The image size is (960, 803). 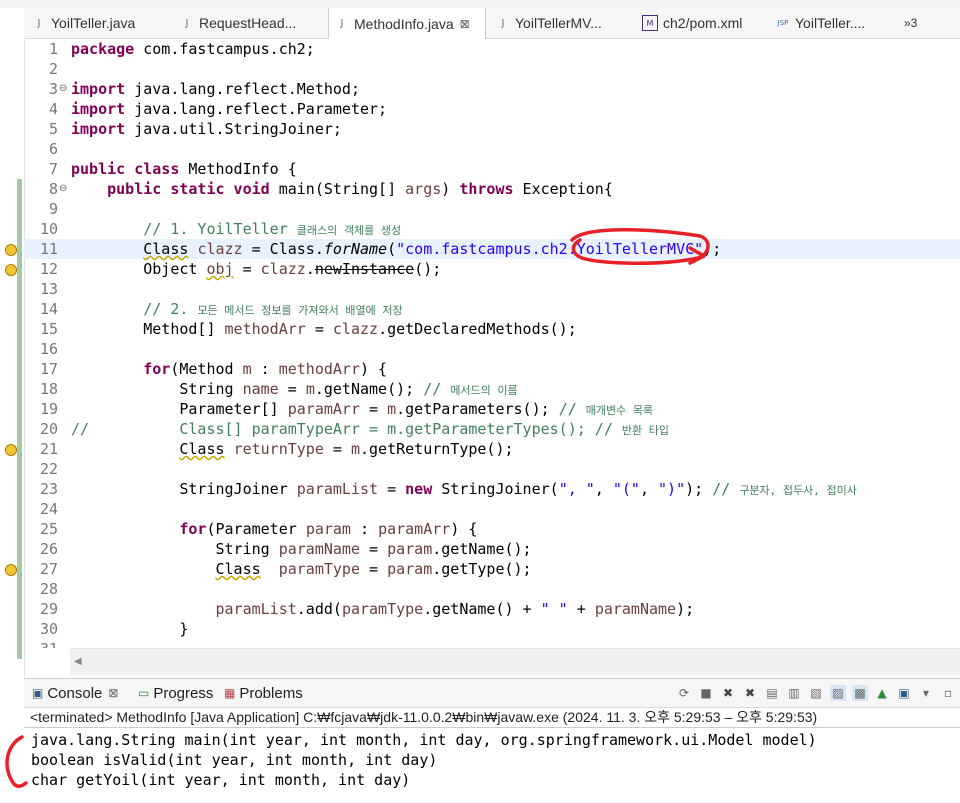 What do you see at coordinates (948, 693) in the screenshot?
I see `new-console-icon: ▫` at bounding box center [948, 693].